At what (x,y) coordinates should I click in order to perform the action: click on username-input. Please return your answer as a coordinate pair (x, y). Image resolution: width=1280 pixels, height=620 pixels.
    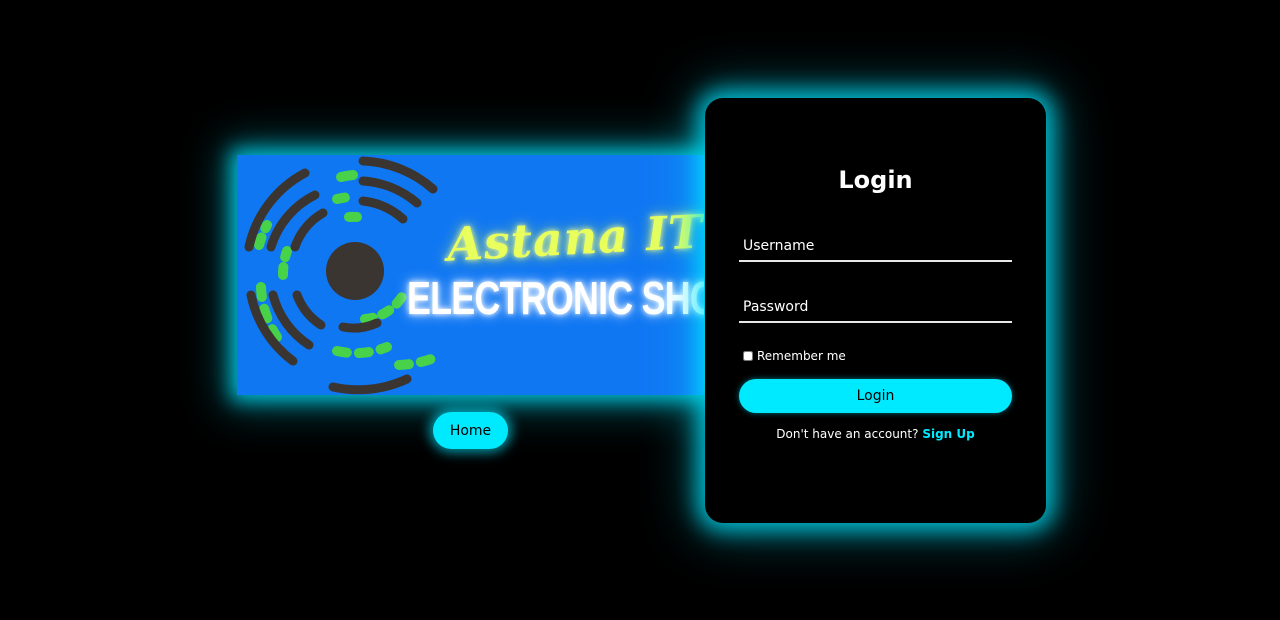
    Looking at the image, I should click on (875, 247).